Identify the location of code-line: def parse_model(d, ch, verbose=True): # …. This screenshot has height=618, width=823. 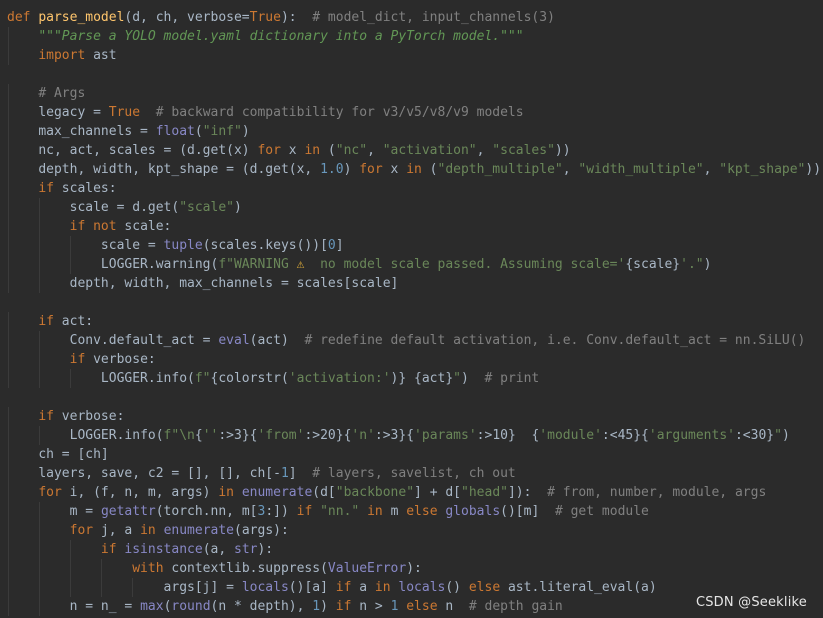
(411, 17).